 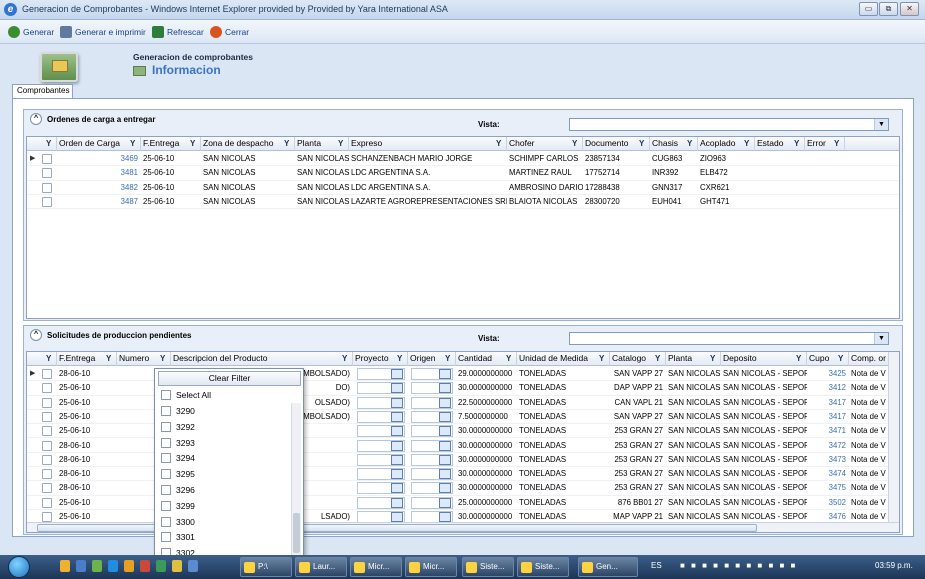 What do you see at coordinates (36, 335) in the screenshot?
I see `collapse-requests-icon: ^` at bounding box center [36, 335].